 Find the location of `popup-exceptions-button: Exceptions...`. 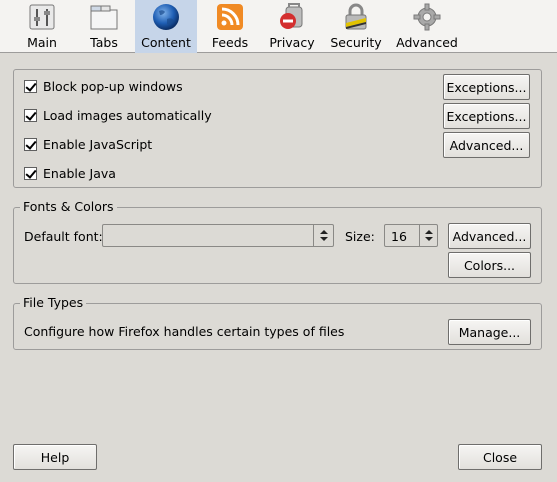

popup-exceptions-button: Exceptions... is located at coordinates (486, 87).